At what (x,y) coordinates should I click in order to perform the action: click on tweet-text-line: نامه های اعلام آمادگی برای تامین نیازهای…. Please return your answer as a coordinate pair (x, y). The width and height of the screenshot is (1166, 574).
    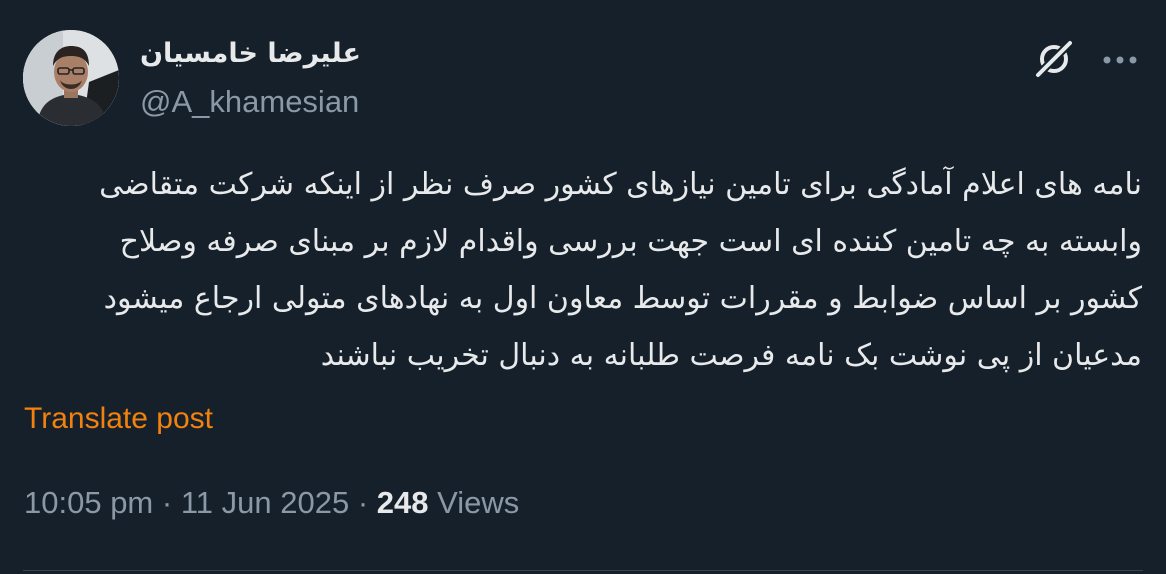
    Looking at the image, I should click on (620, 184).